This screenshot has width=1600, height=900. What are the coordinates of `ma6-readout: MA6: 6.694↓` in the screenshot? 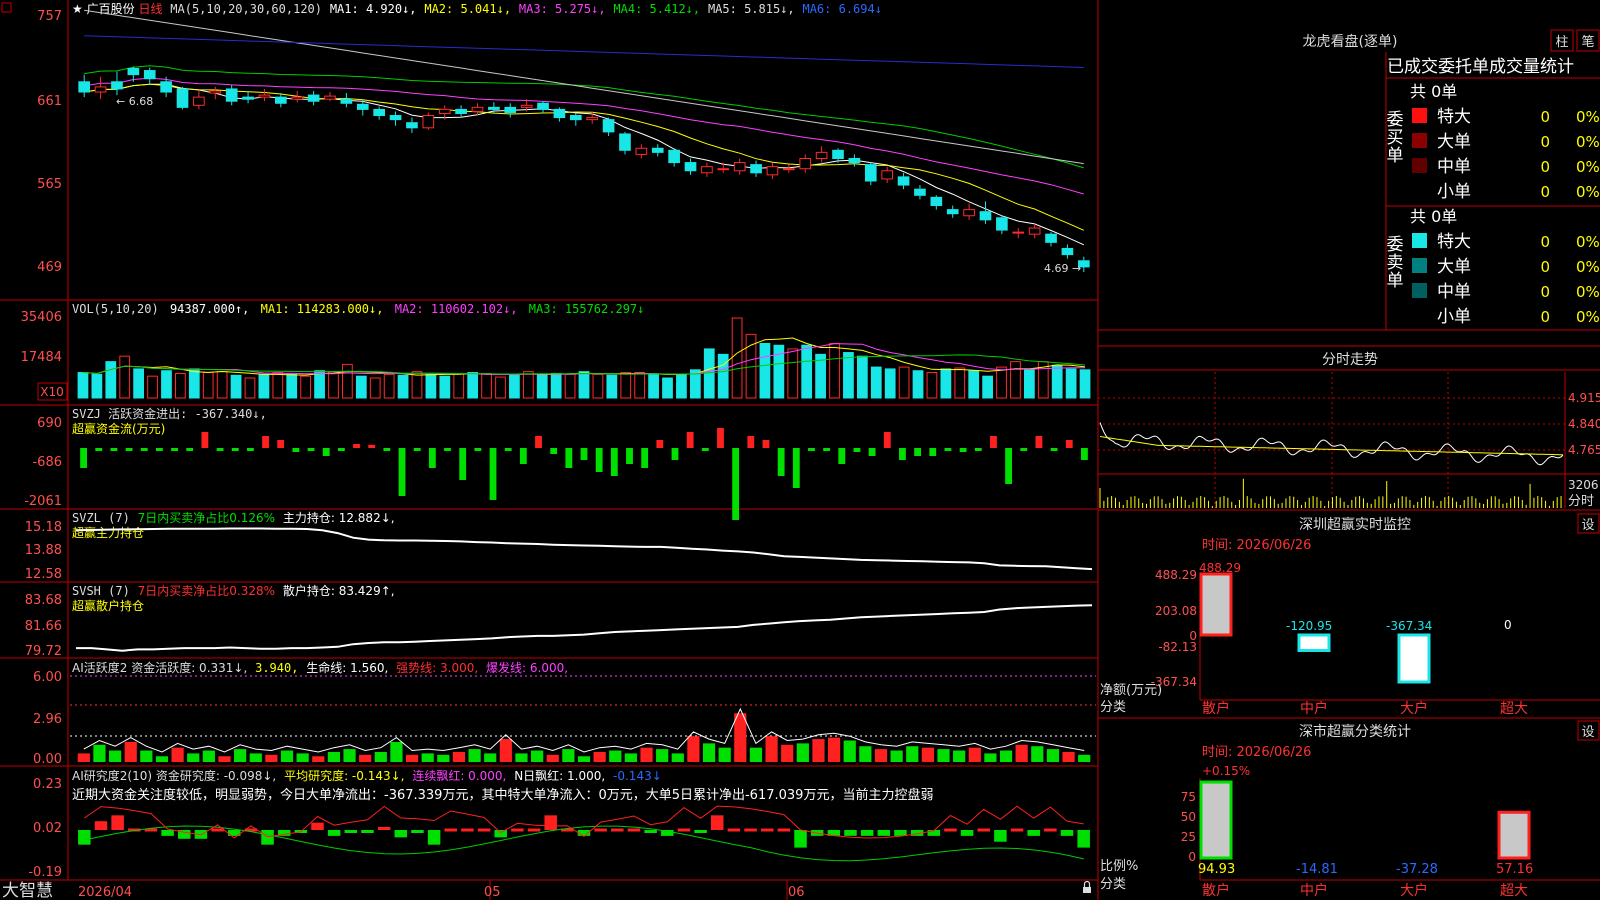 It's located at (841, 9).